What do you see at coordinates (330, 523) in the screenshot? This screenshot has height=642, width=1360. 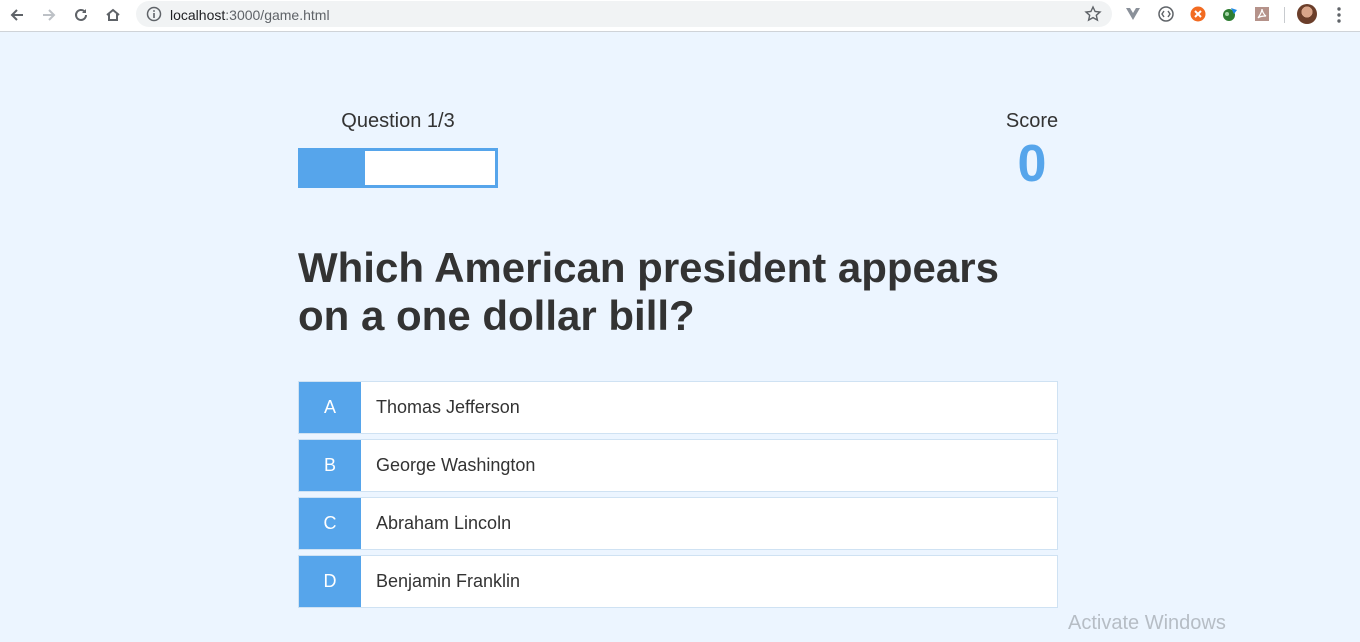 I see `choice-prefix: C` at bounding box center [330, 523].